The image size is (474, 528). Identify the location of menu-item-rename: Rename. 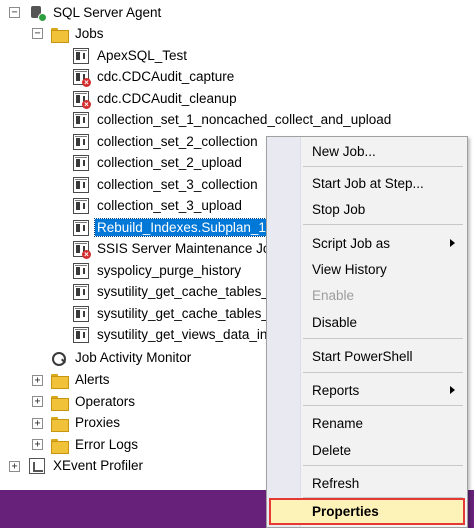
(367, 423).